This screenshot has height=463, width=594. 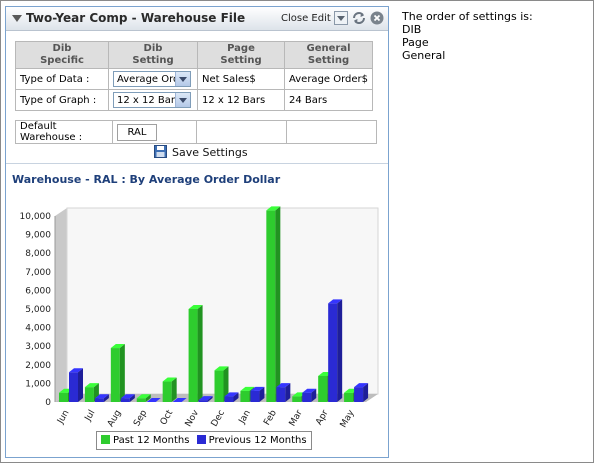 I want to click on legend-label-previous: Previous 12 Months, so click(x=257, y=440).